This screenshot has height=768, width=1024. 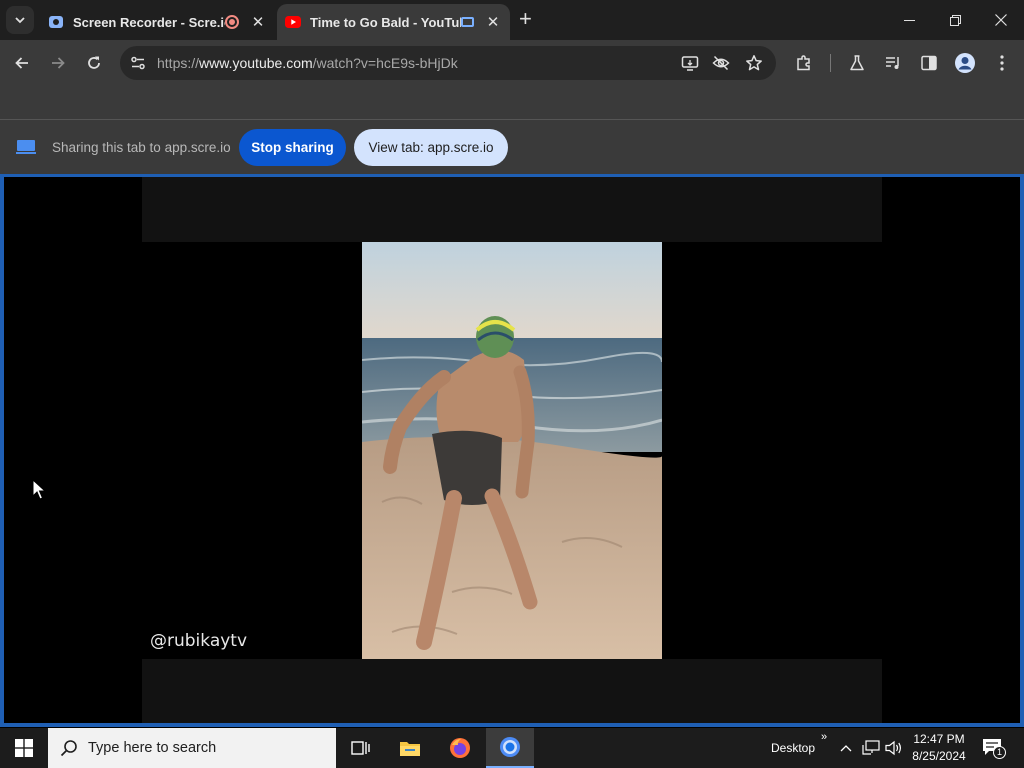 What do you see at coordinates (939, 739) in the screenshot?
I see `clock-time: 12:47 PM` at bounding box center [939, 739].